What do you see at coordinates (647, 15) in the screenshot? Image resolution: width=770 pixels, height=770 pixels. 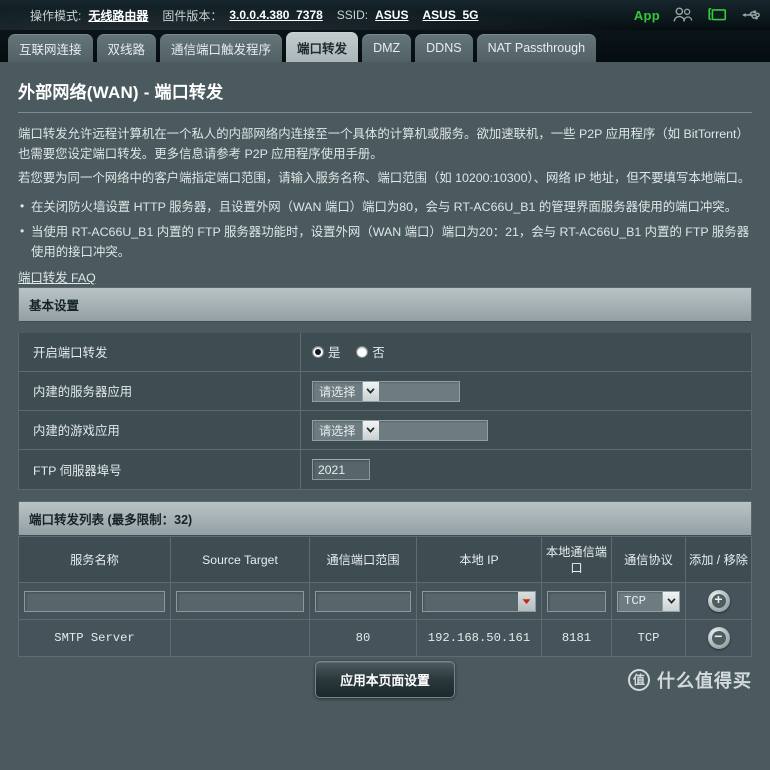 I see `app-link: App` at bounding box center [647, 15].